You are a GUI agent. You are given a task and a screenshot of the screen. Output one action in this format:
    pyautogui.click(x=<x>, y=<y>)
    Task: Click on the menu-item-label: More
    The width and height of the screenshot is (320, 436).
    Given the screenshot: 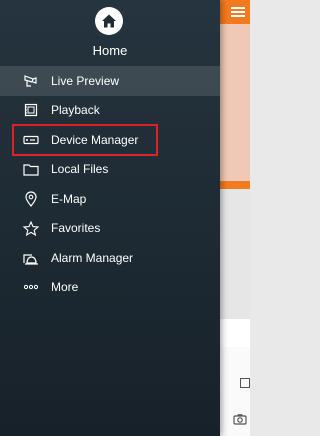 What is the action you would take?
    pyautogui.click(x=65, y=287)
    